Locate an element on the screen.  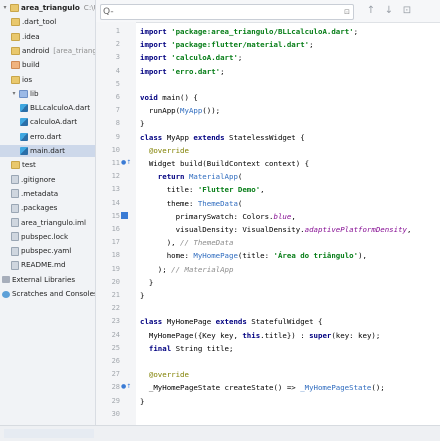
code-token: ()); is located at coordinates (211, 111).